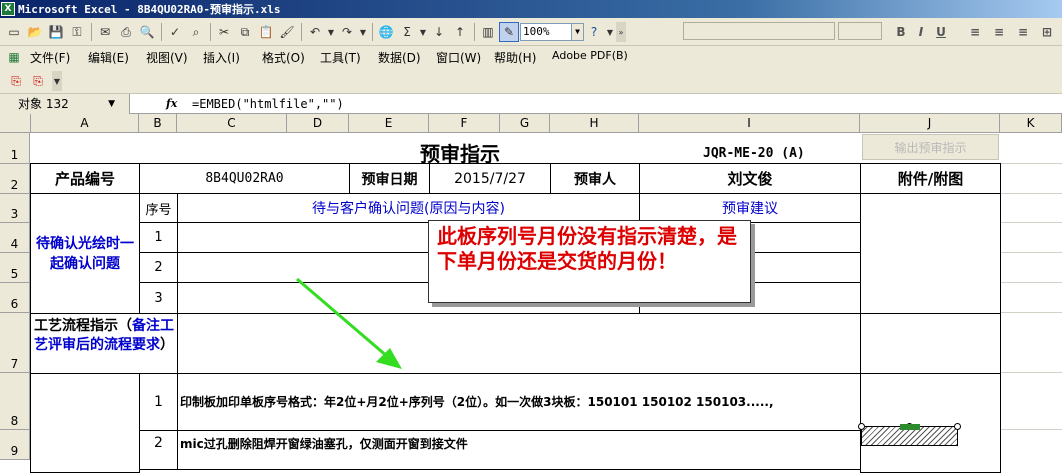  I want to click on row-header-2: 2, so click(15, 179).